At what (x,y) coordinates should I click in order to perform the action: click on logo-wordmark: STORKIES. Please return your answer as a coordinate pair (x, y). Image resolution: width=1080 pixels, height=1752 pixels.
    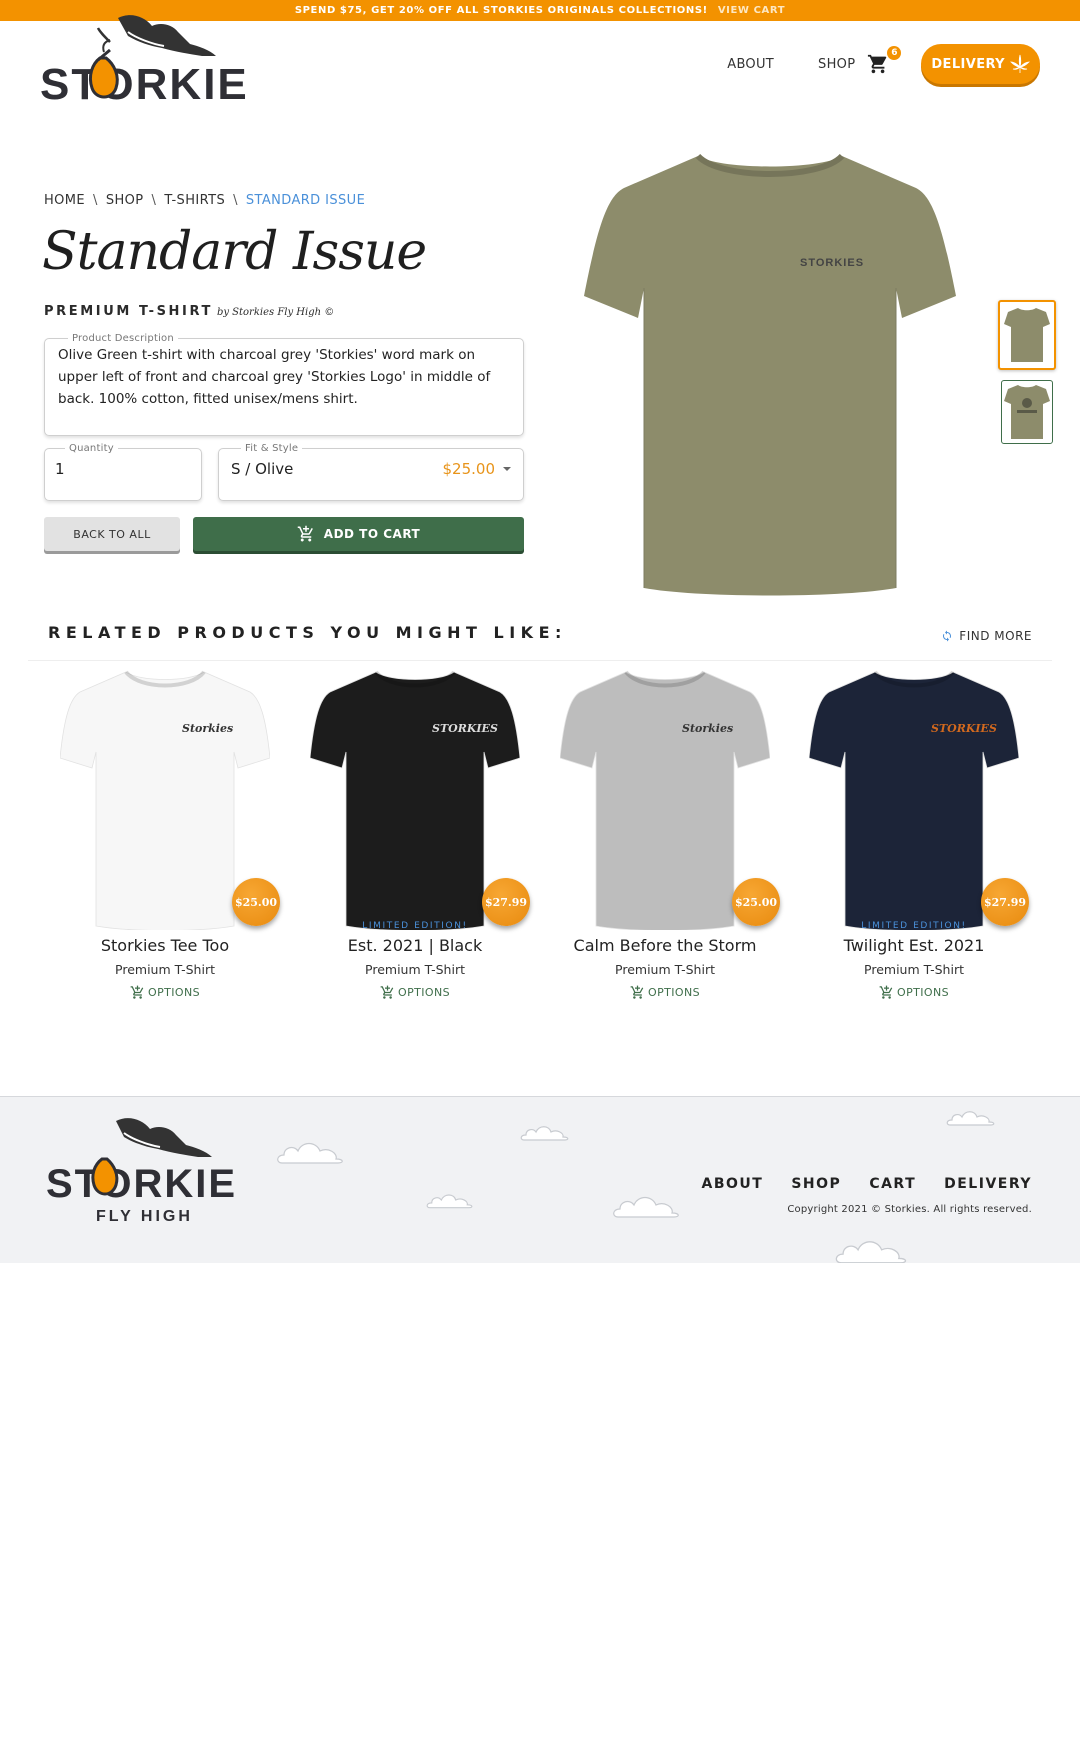
    Looking at the image, I should click on (145, 82).